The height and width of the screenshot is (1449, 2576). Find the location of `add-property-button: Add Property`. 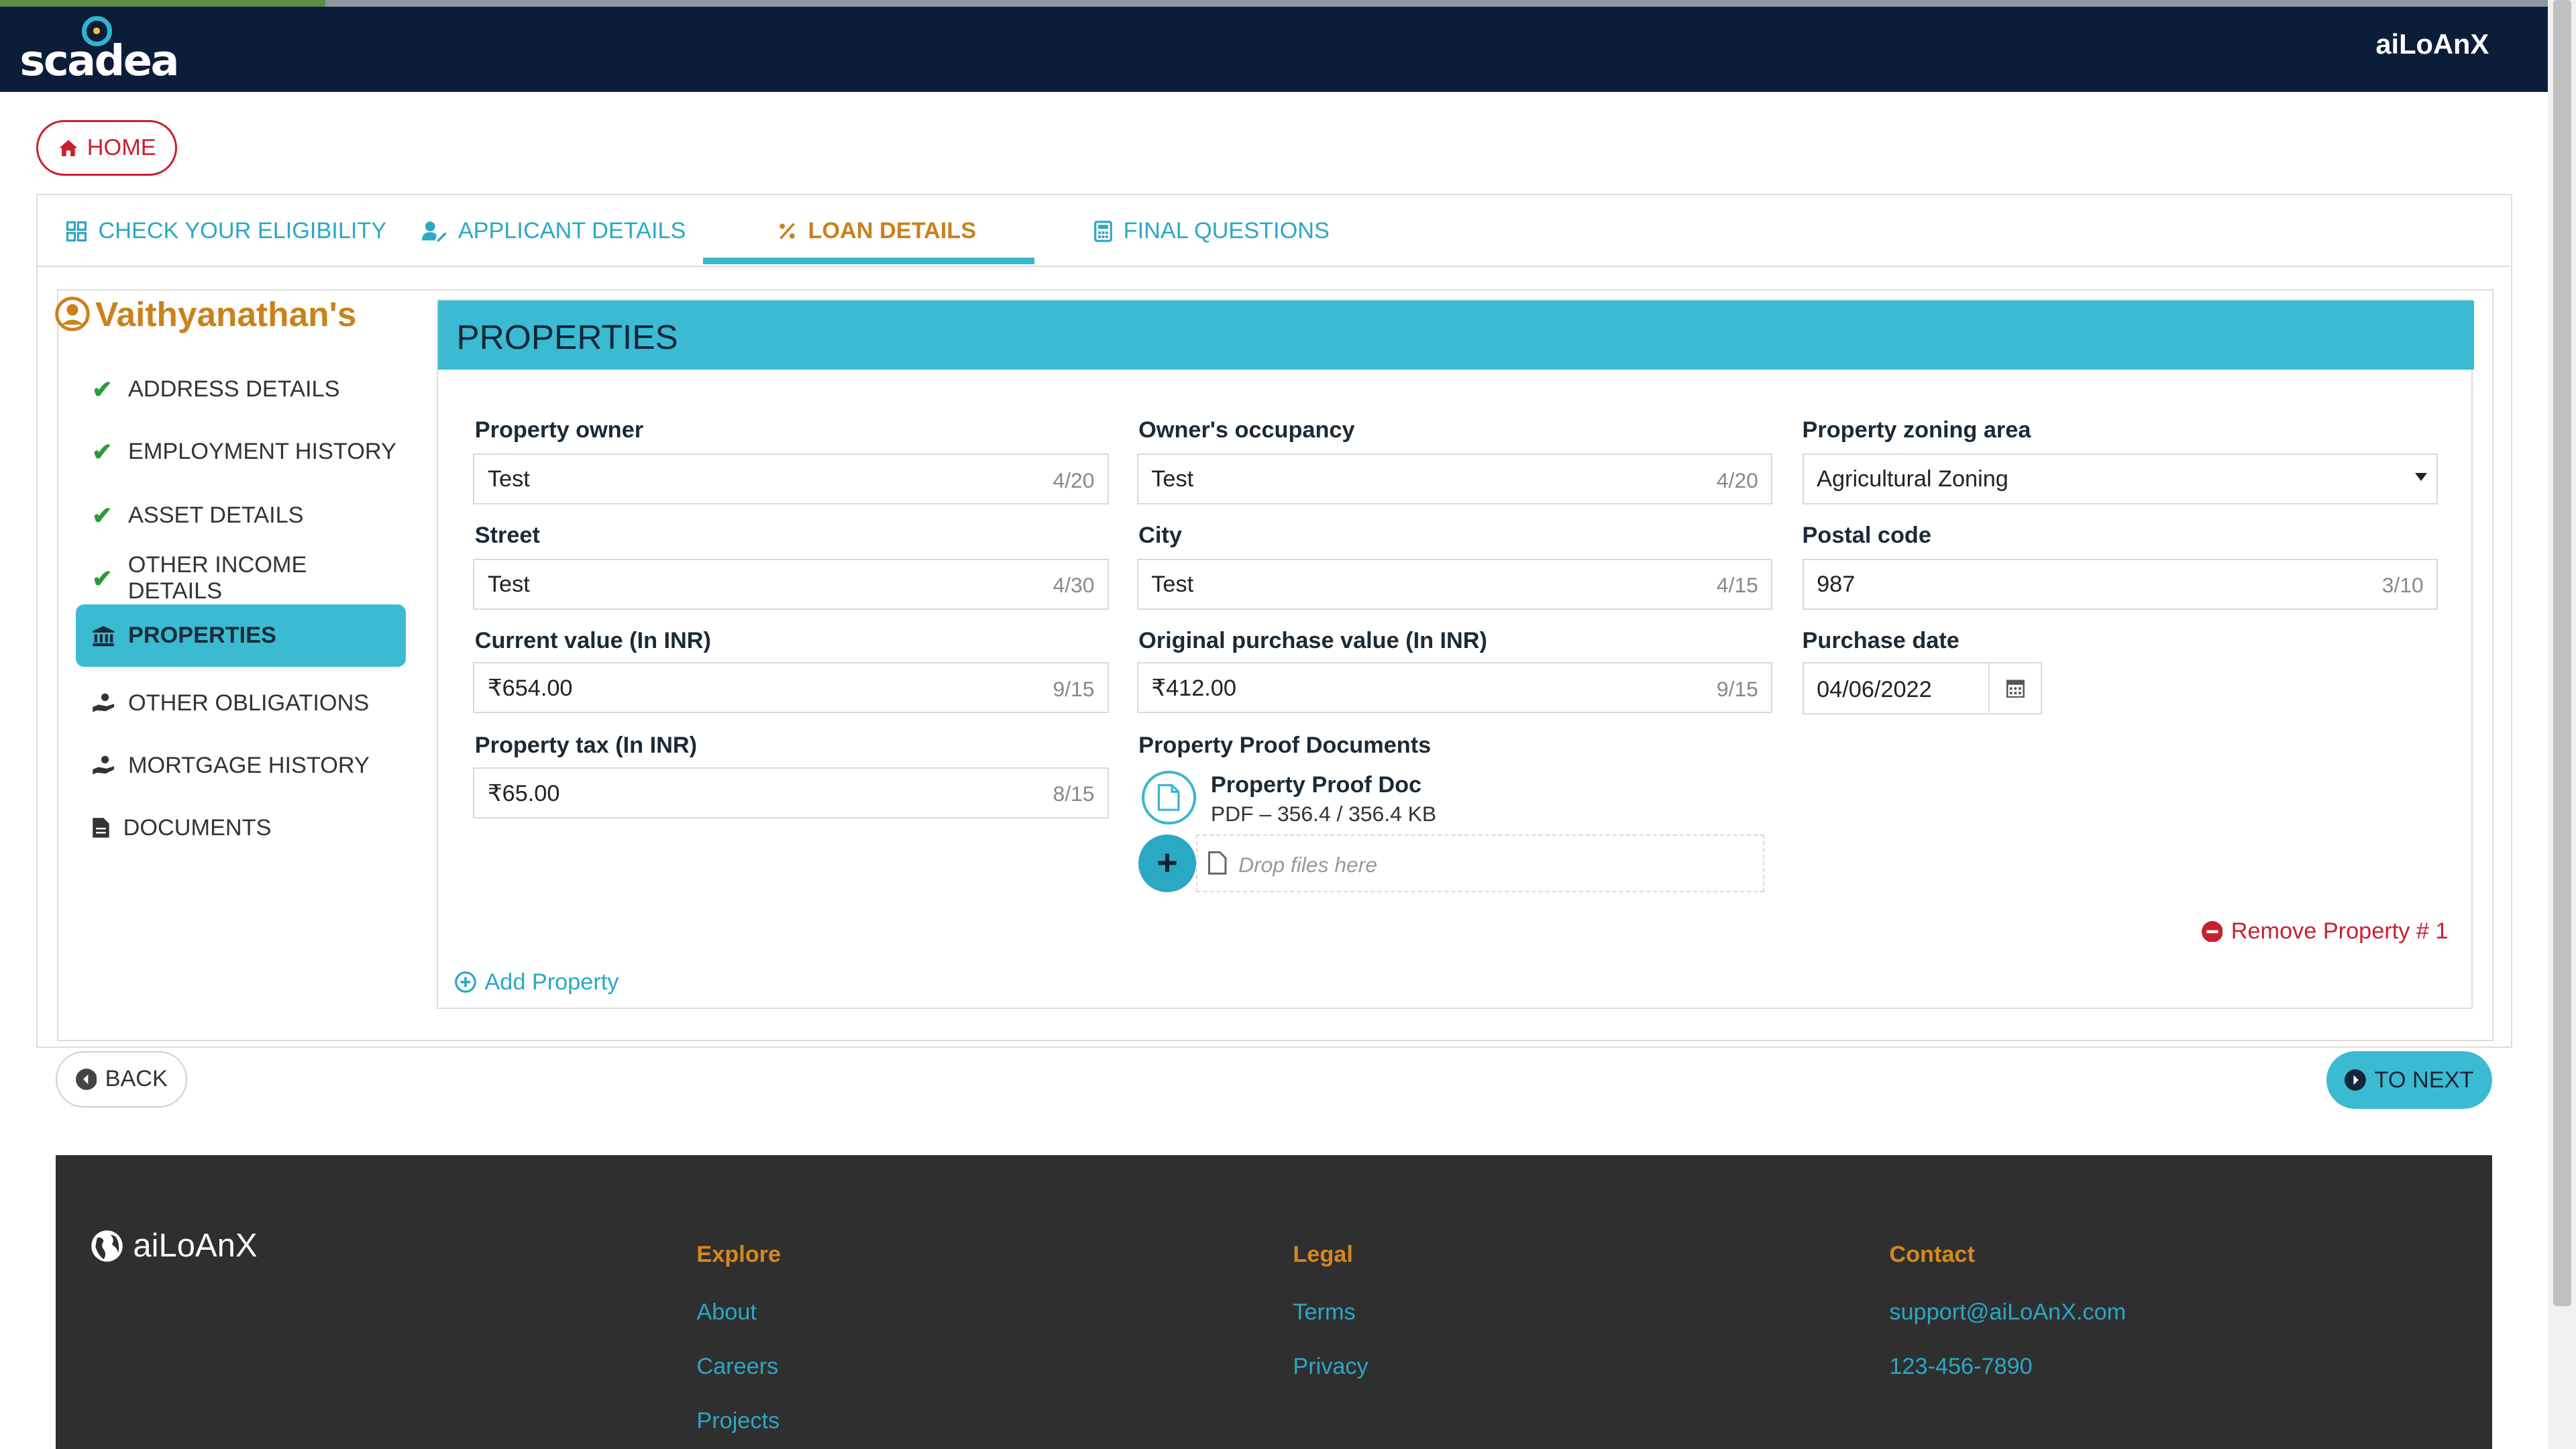

add-property-button: Add Property is located at coordinates (537, 982).